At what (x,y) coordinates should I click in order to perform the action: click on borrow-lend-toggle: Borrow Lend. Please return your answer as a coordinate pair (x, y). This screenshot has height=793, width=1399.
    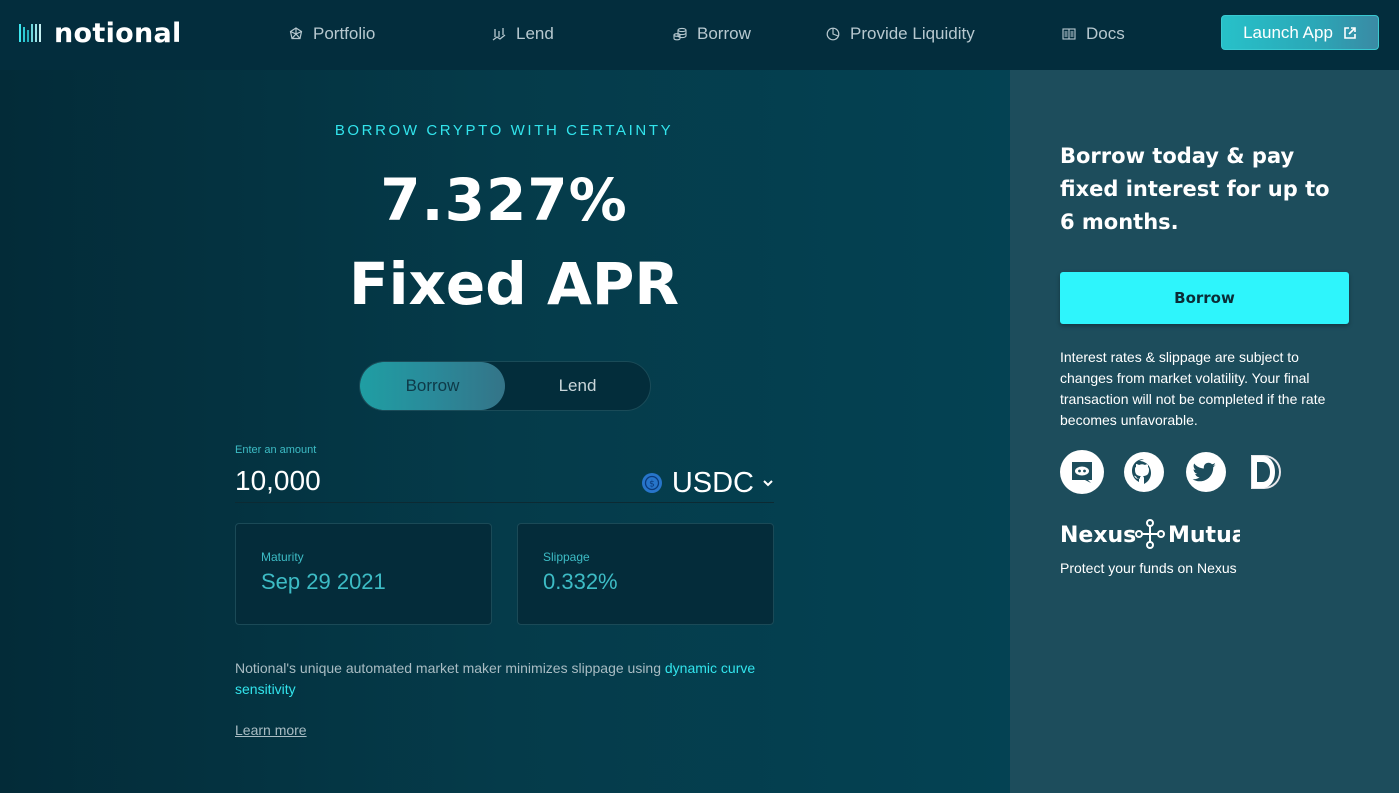
    Looking at the image, I should click on (505, 386).